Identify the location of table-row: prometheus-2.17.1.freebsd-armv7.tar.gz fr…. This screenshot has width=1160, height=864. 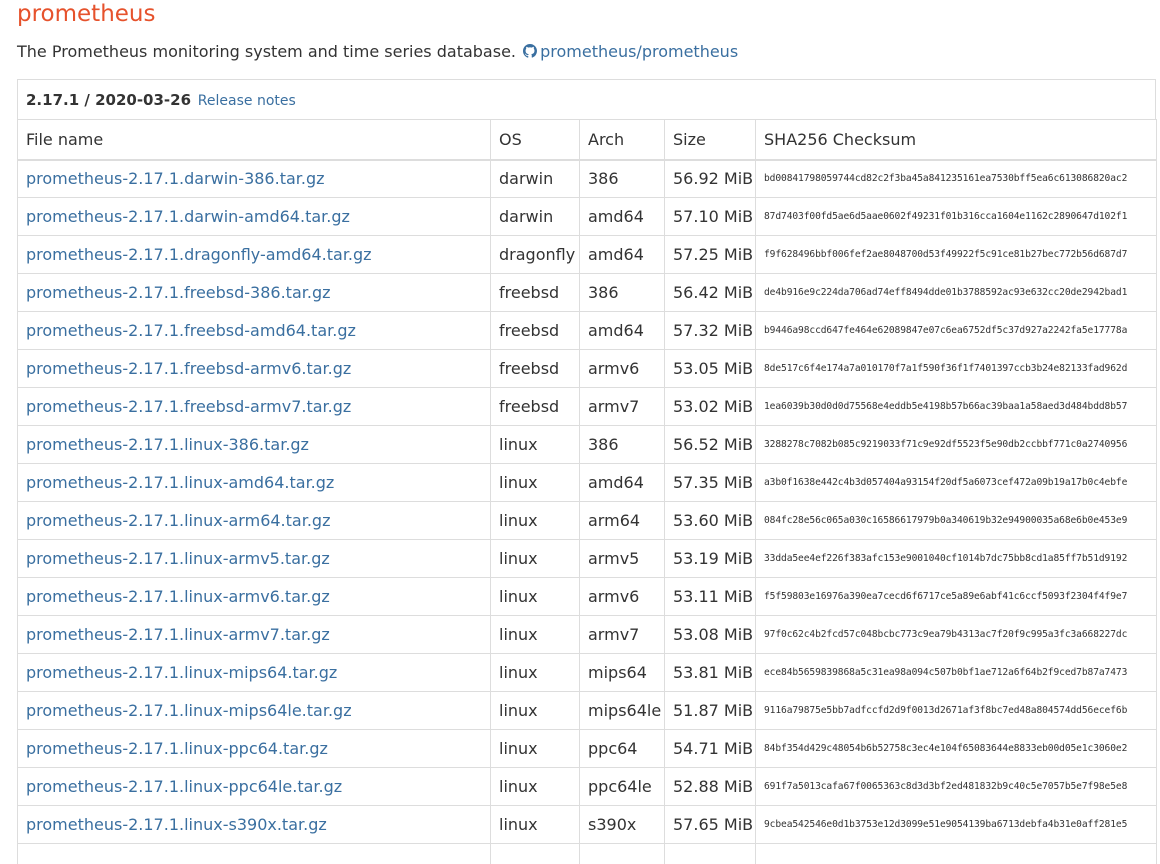
(587, 406).